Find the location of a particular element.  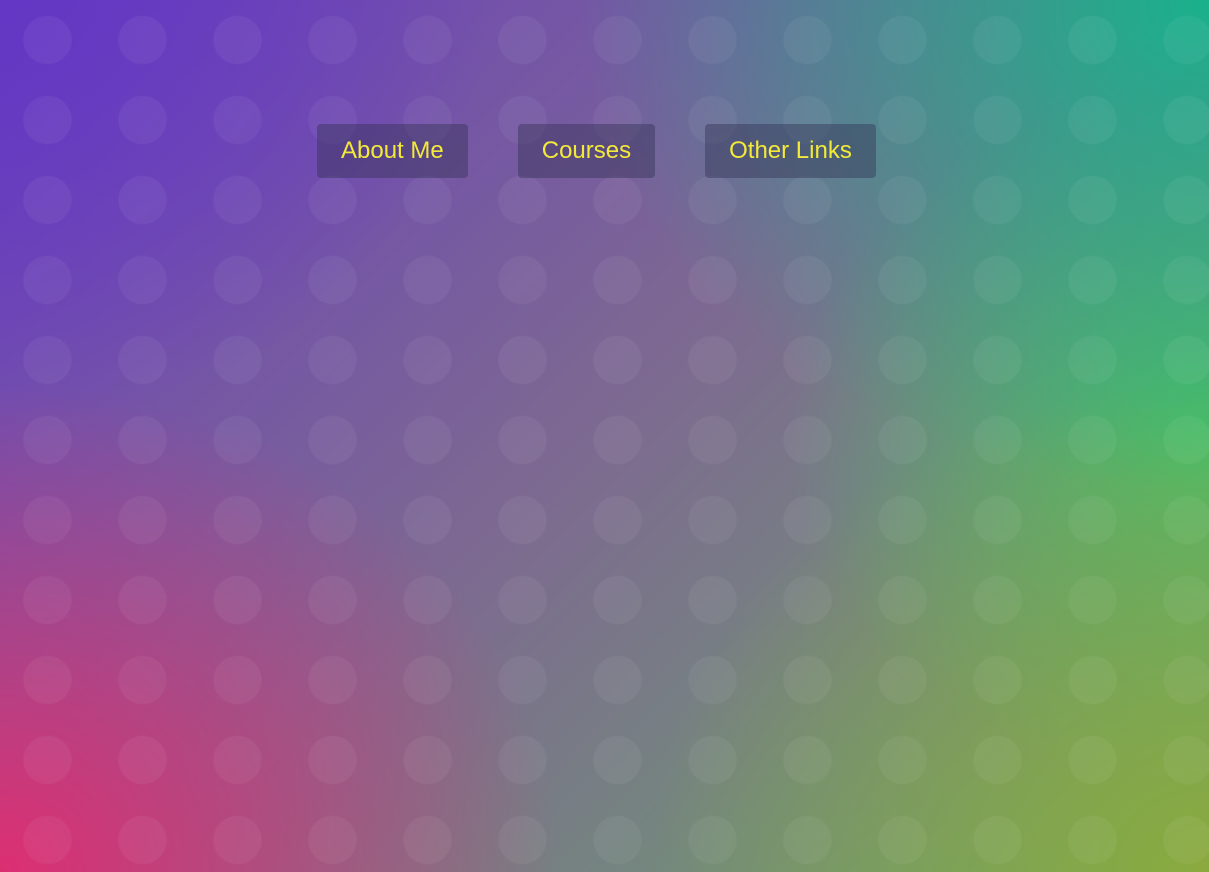

courses-button: Courses is located at coordinates (586, 151).